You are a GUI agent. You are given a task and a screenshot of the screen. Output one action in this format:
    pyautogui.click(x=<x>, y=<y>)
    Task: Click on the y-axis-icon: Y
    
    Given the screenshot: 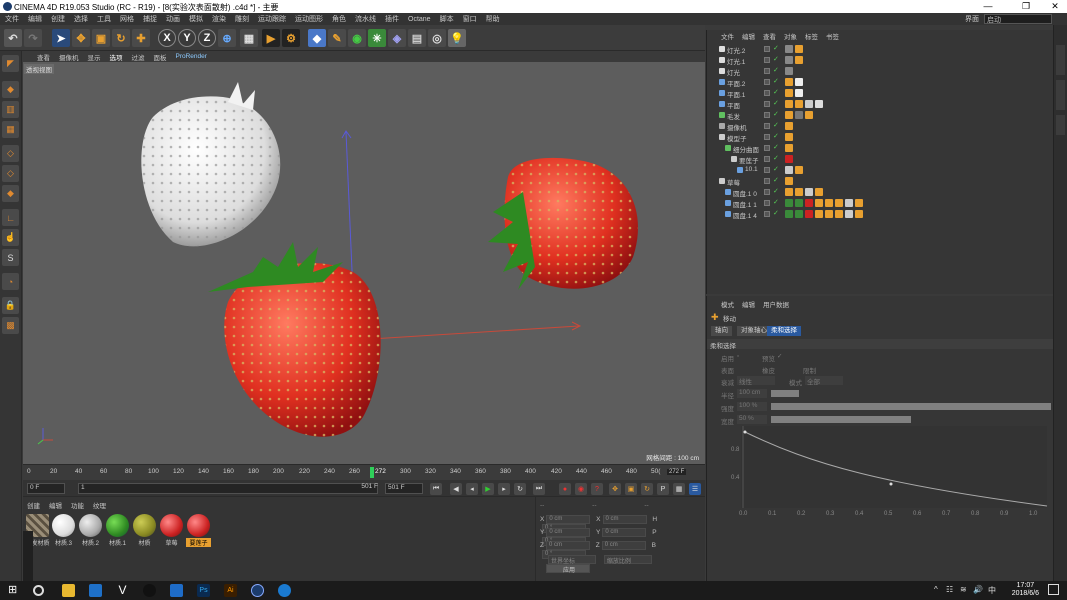 What is the action you would take?
    pyautogui.click(x=187, y=38)
    